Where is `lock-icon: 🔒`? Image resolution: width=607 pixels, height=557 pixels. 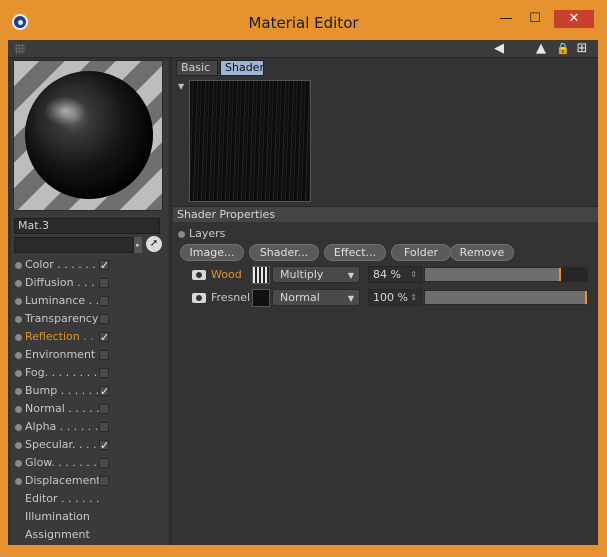
lock-icon: 🔒 is located at coordinates (563, 49).